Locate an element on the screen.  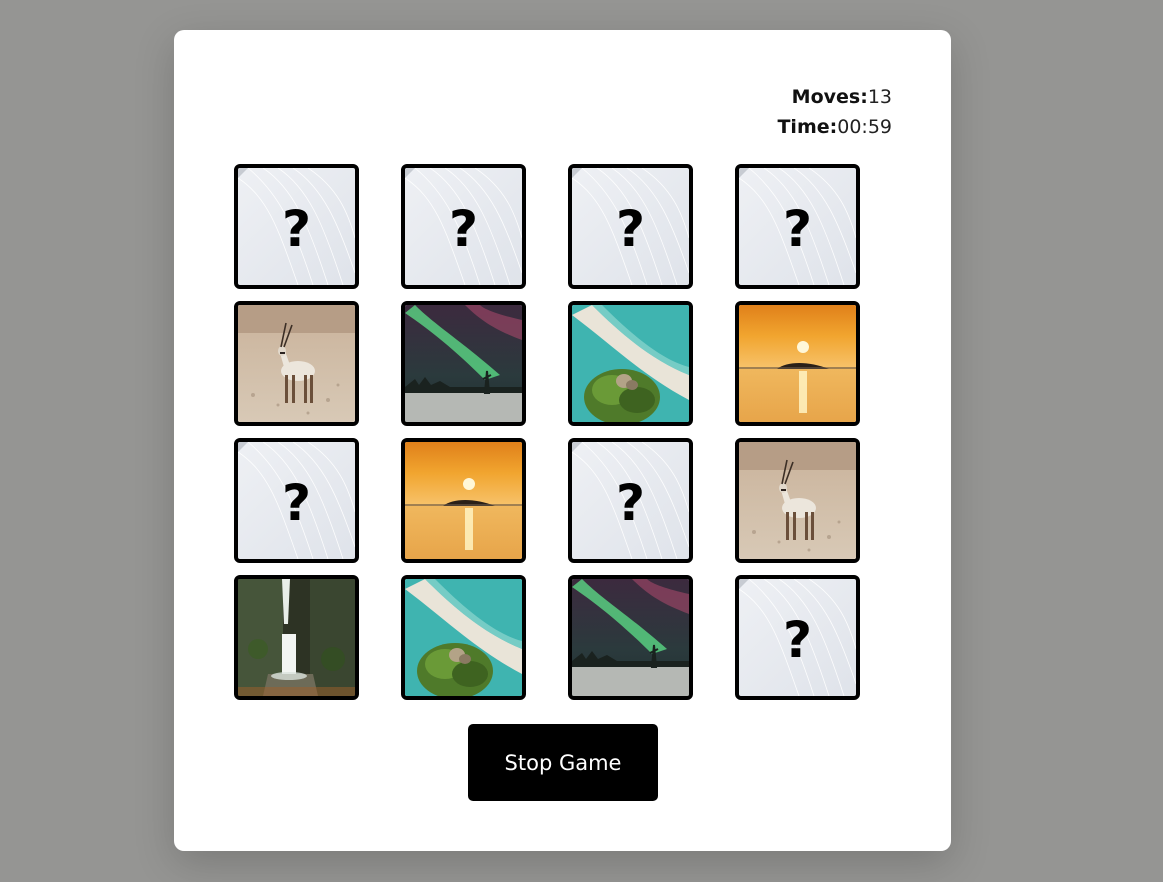
time-label: Time: is located at coordinates (807, 127).